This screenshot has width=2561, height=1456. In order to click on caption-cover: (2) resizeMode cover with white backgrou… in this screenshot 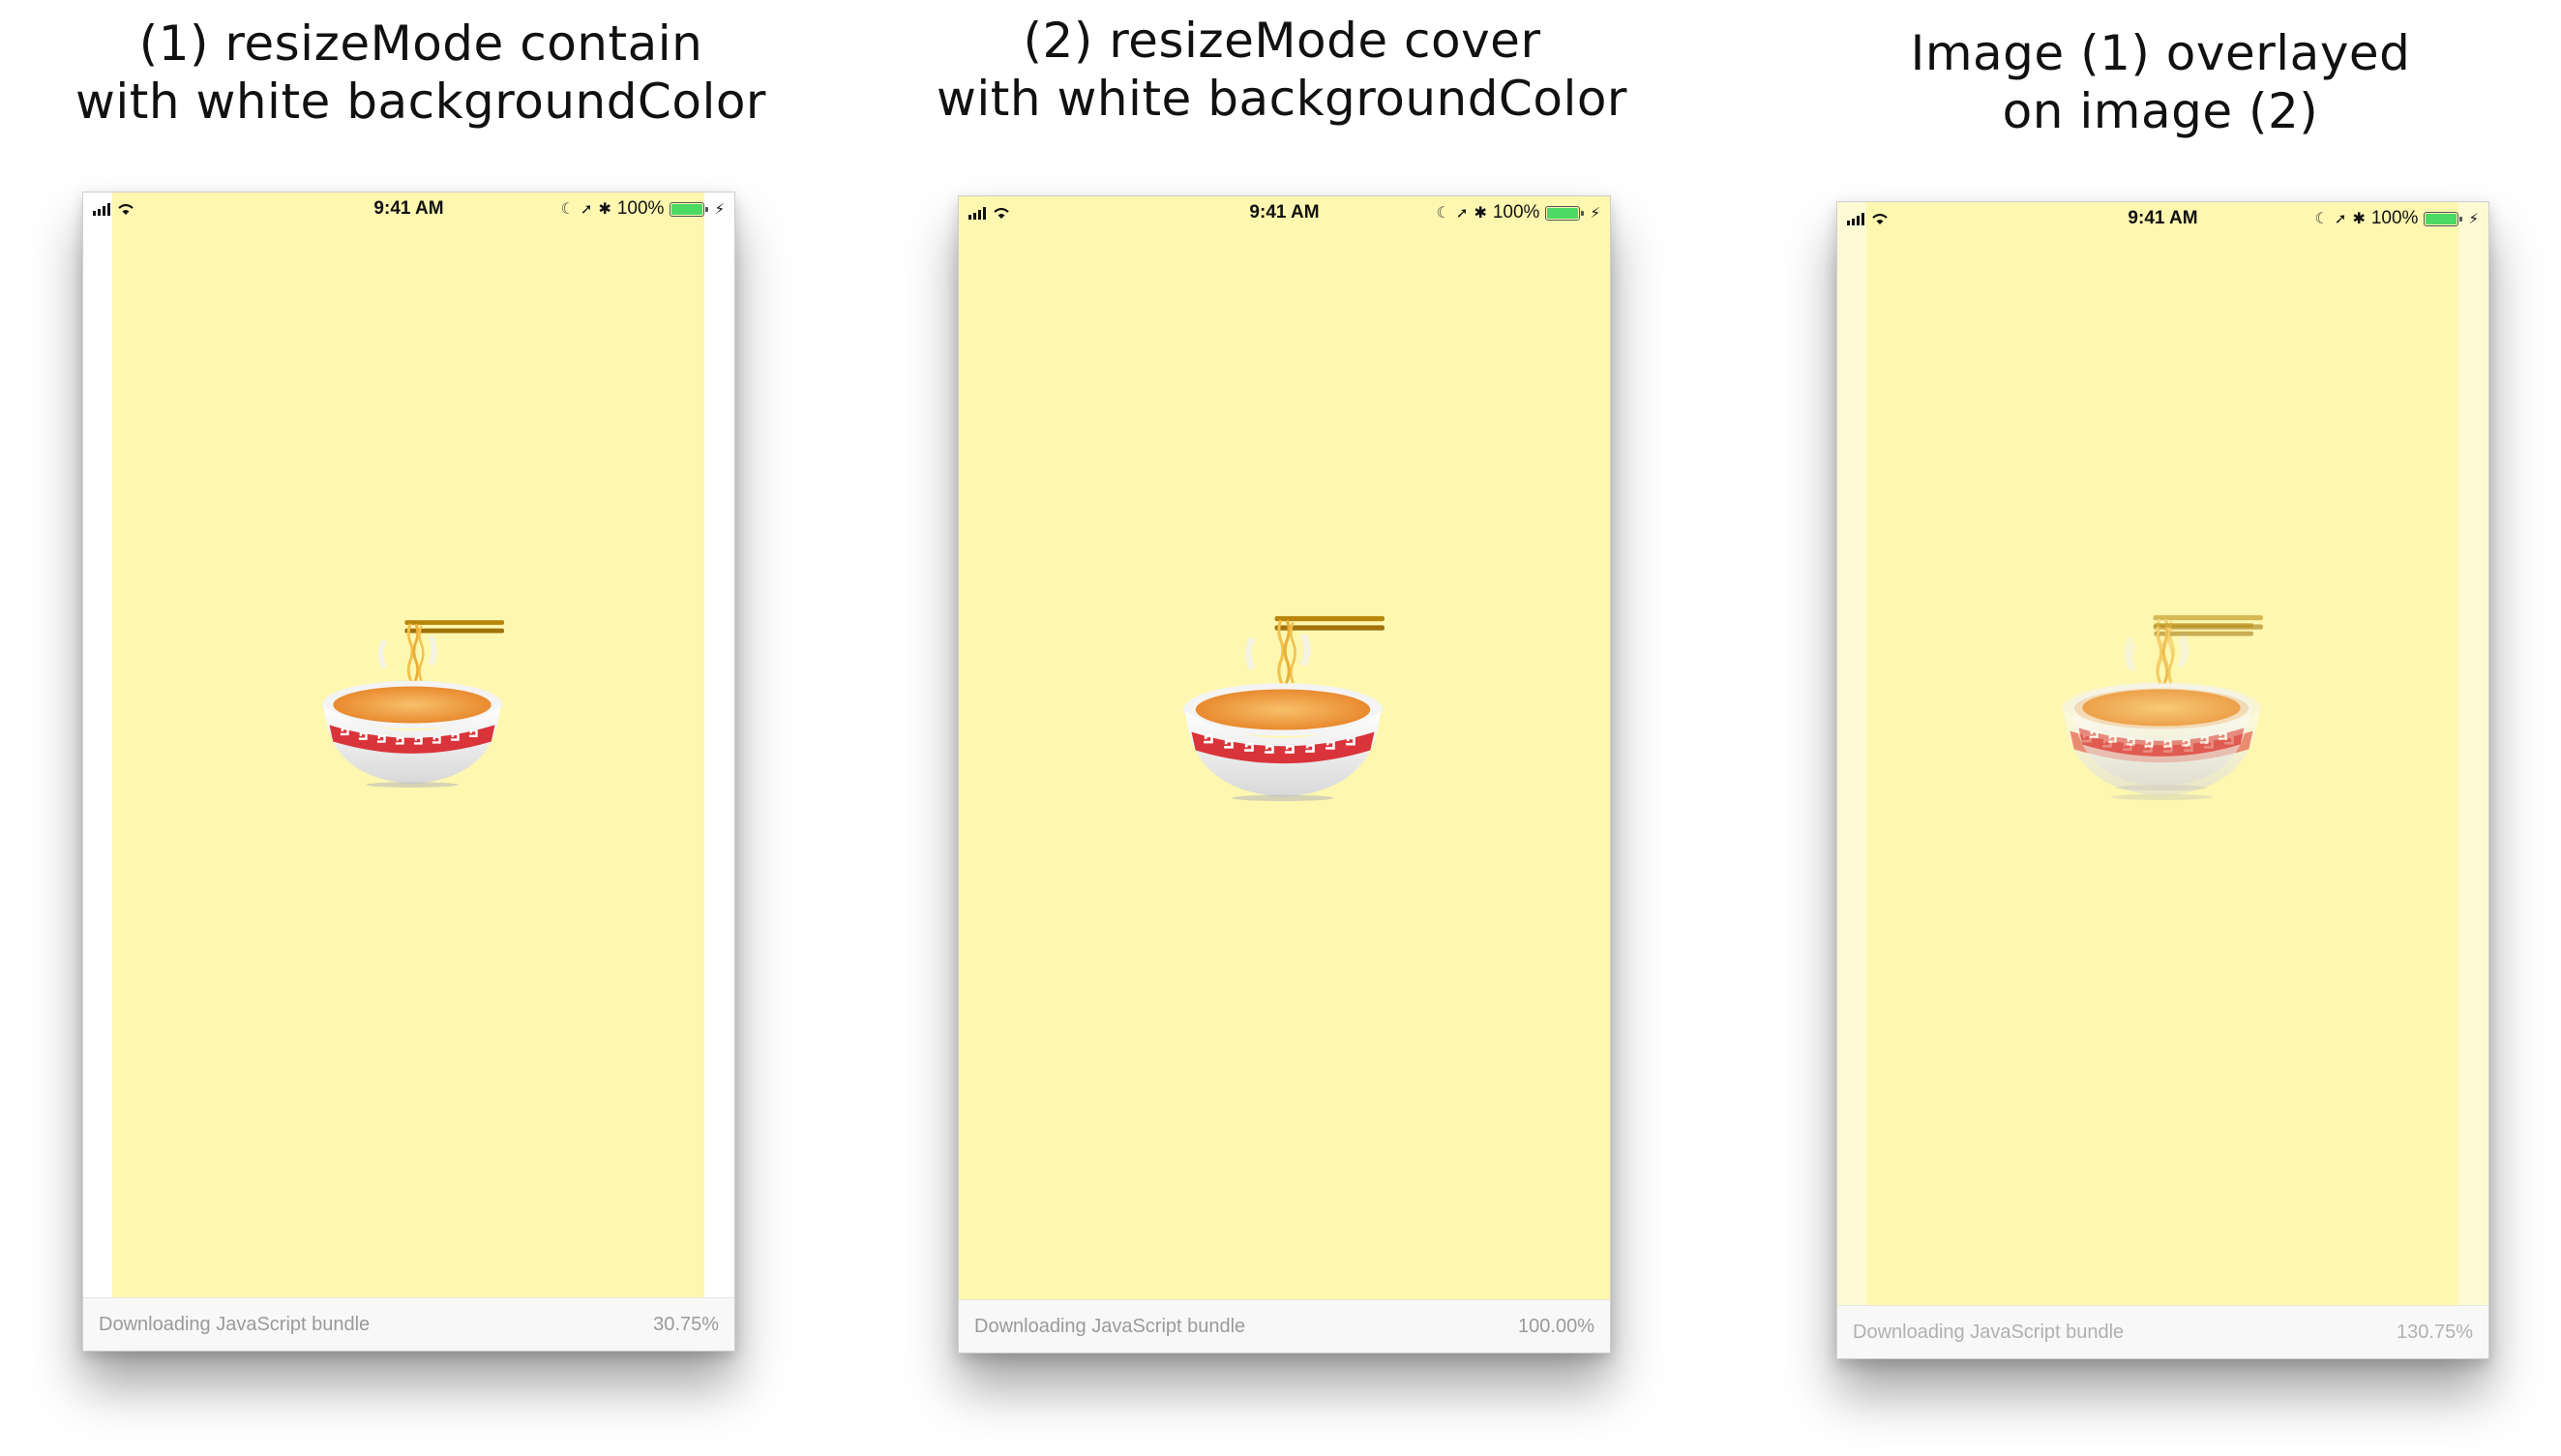, I will do `click(1282, 70)`.